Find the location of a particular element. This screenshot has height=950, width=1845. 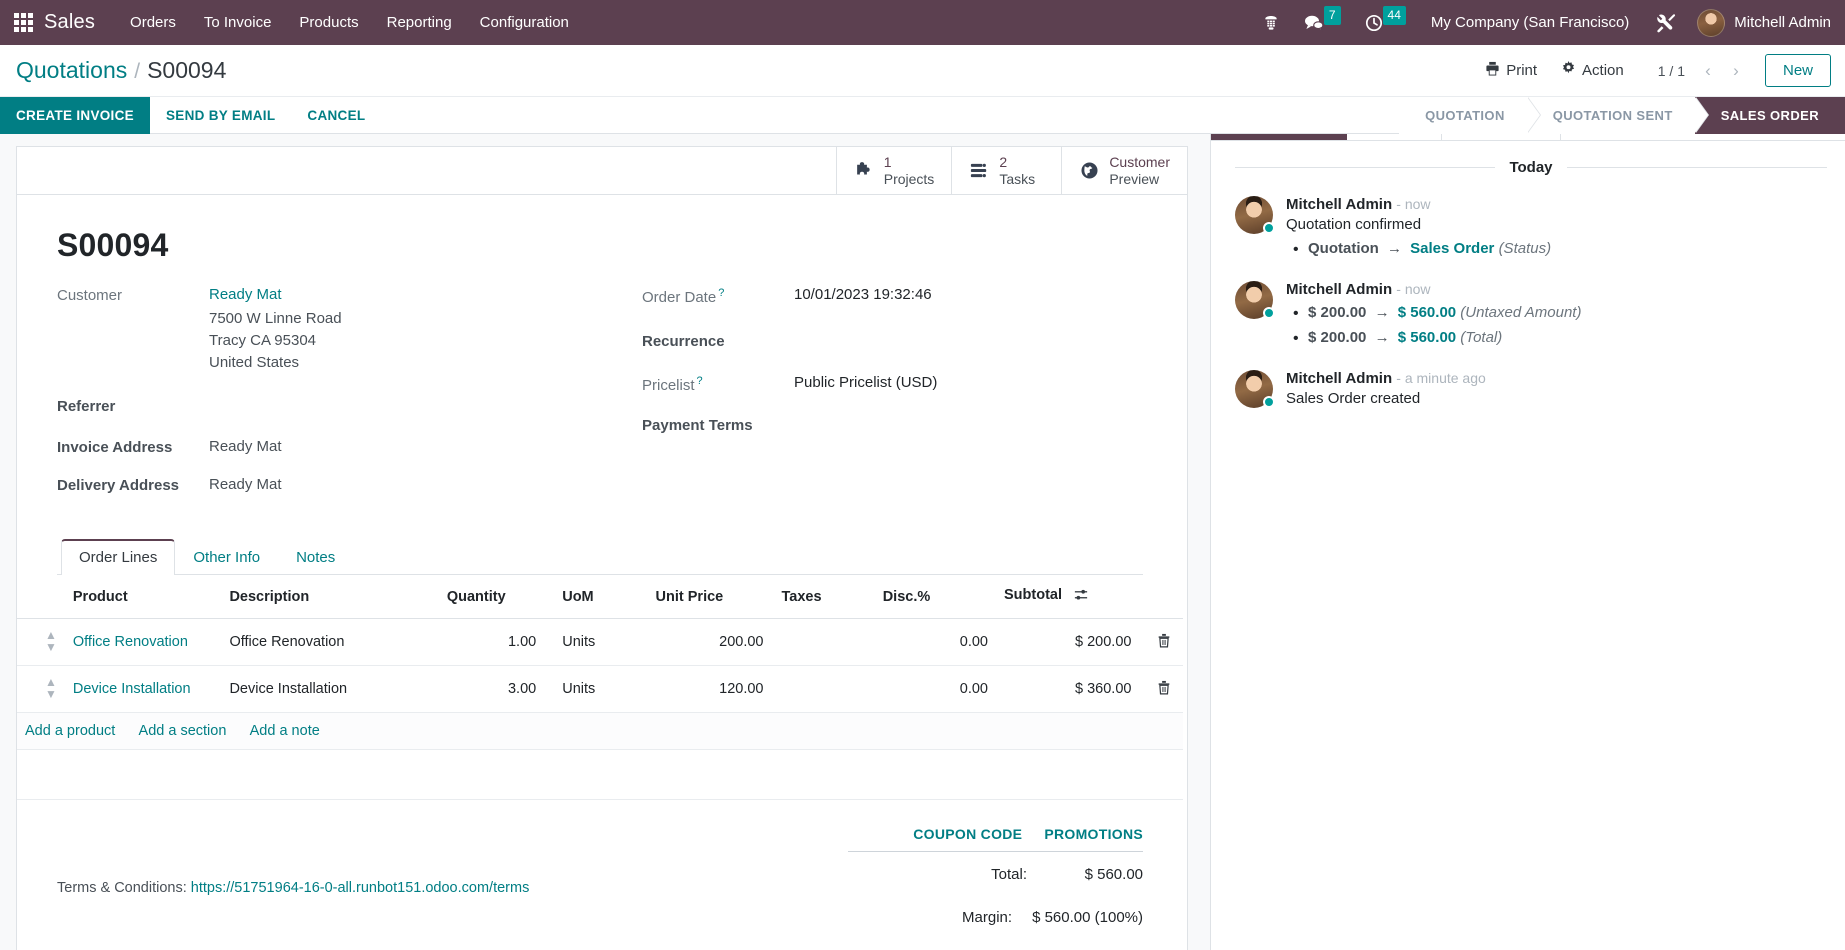

app-brand-sales: Sales is located at coordinates (69, 22).